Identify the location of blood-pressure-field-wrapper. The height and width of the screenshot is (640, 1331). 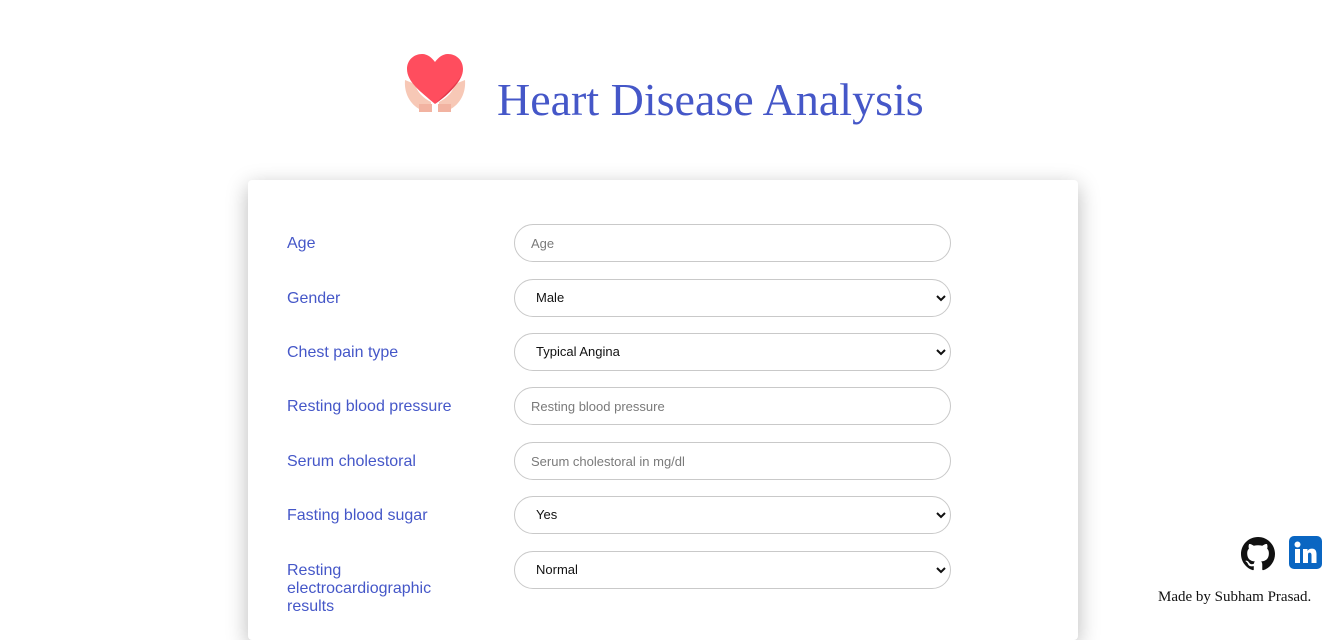
(732, 406).